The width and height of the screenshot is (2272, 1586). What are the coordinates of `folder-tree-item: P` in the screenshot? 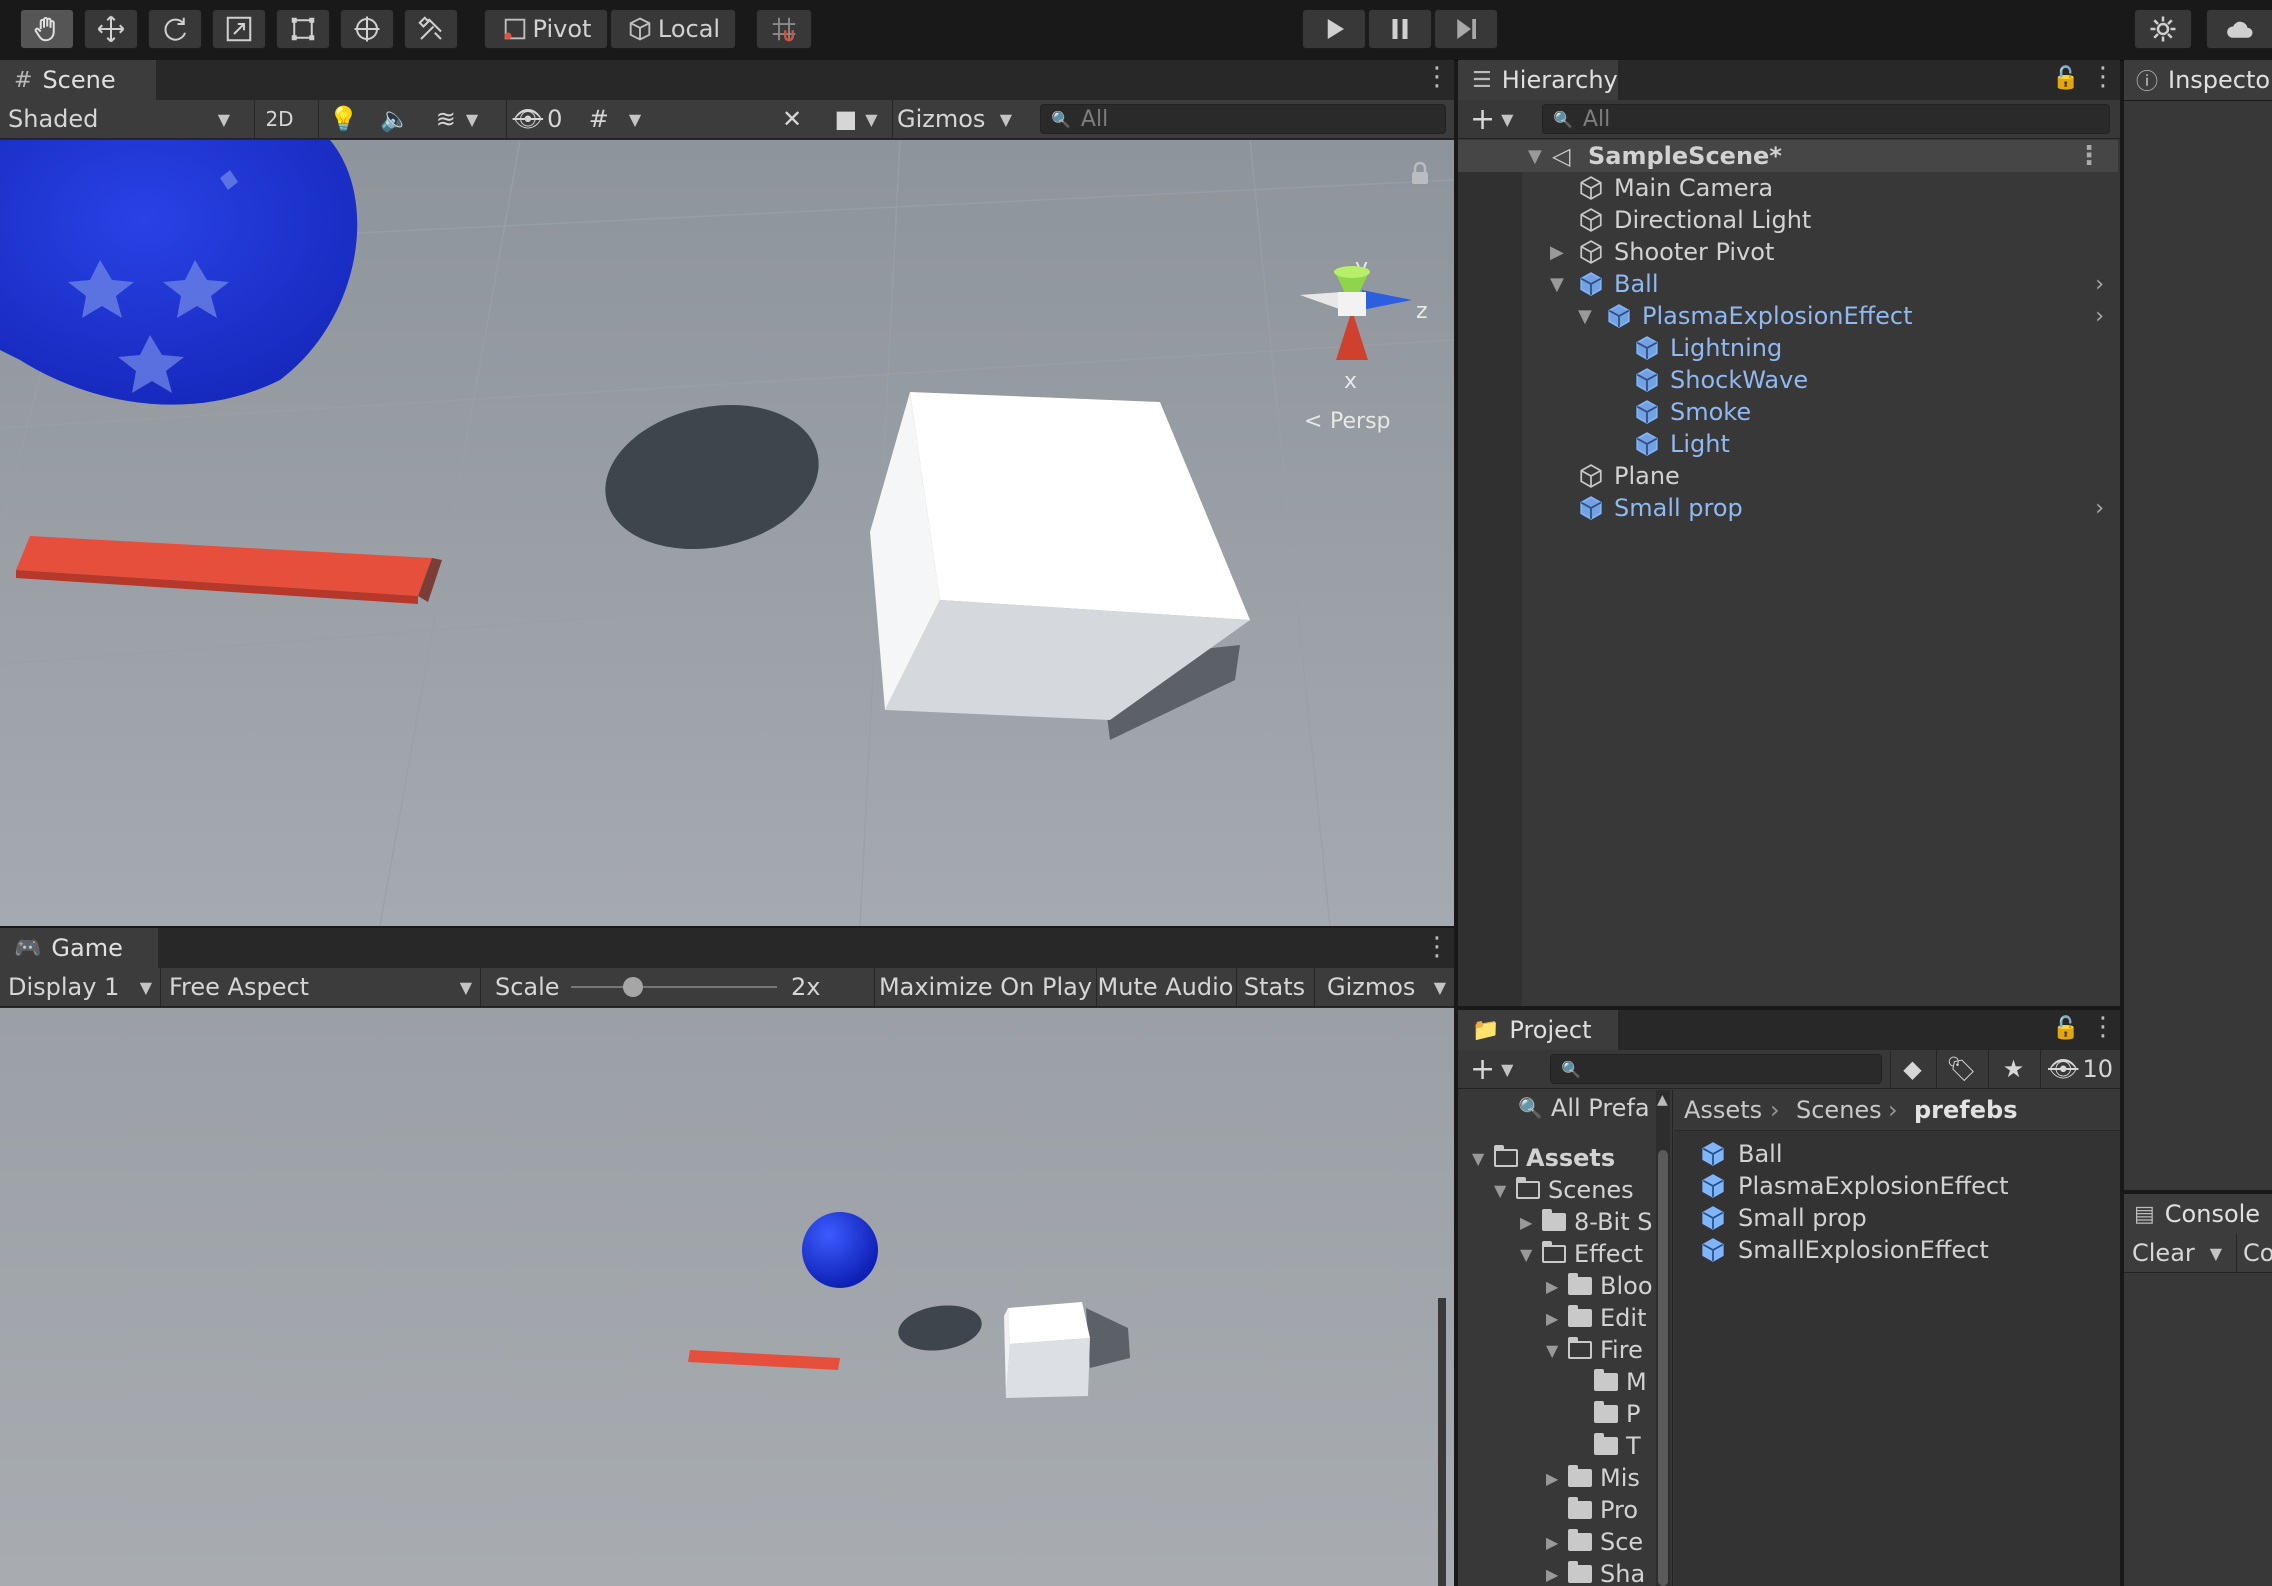 It's located at (1606, 1414).